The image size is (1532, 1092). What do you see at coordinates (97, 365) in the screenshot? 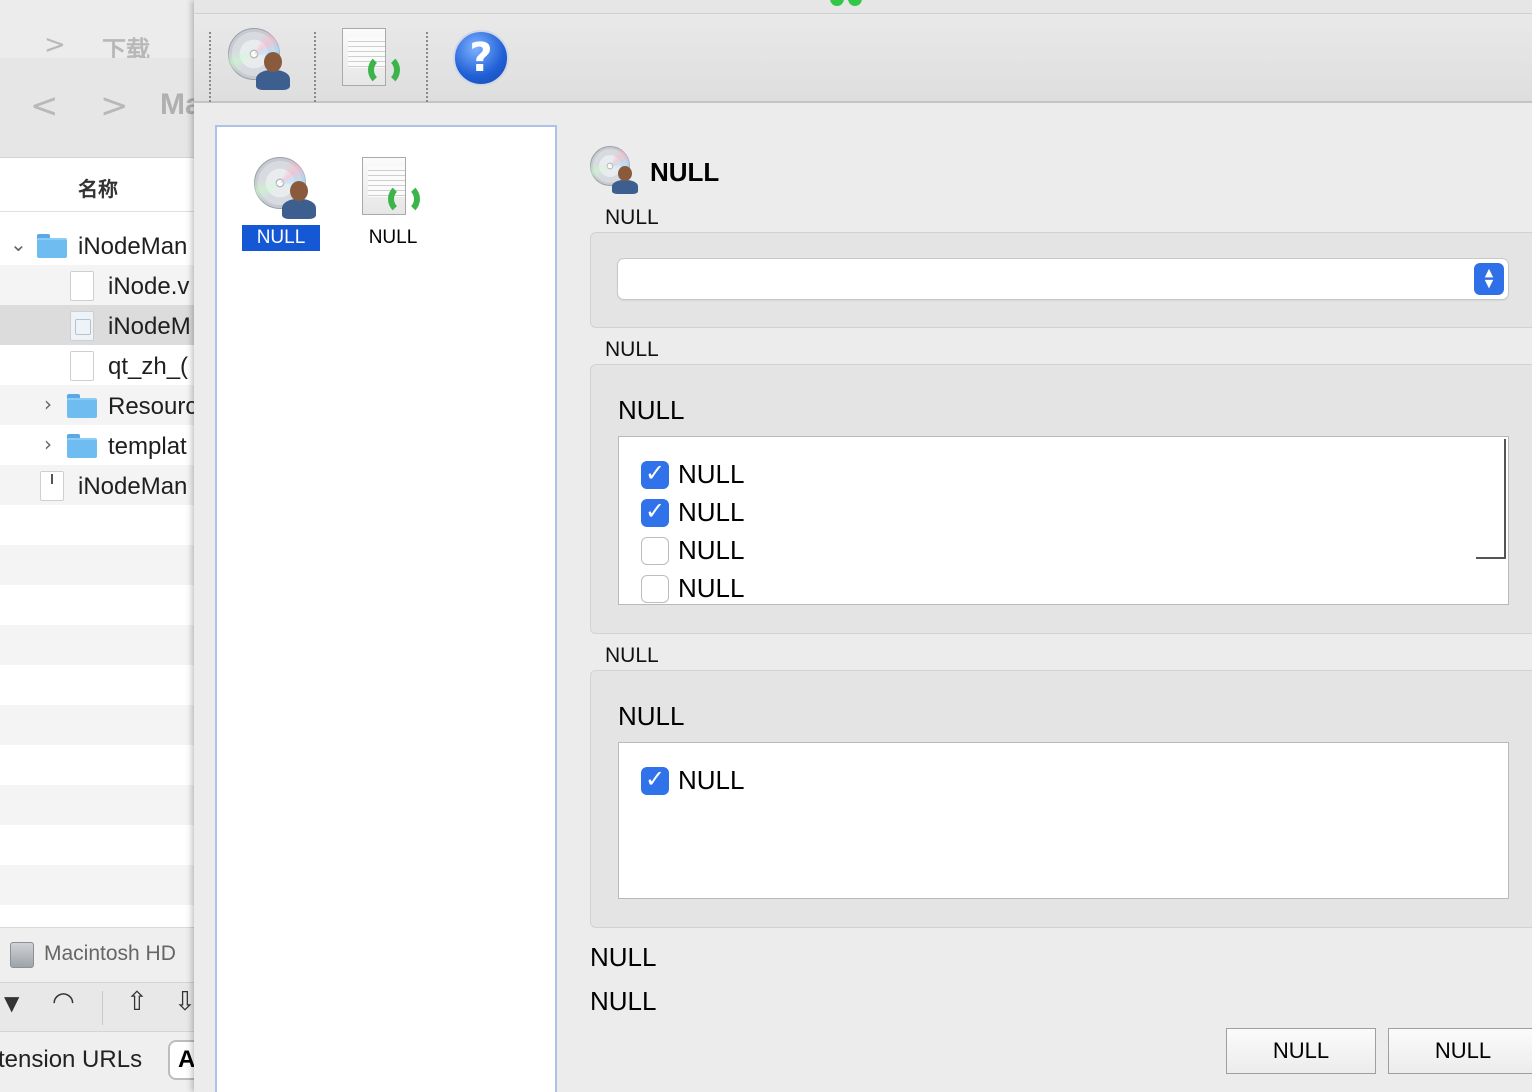
I see `file-row: qt_zh_(` at bounding box center [97, 365].